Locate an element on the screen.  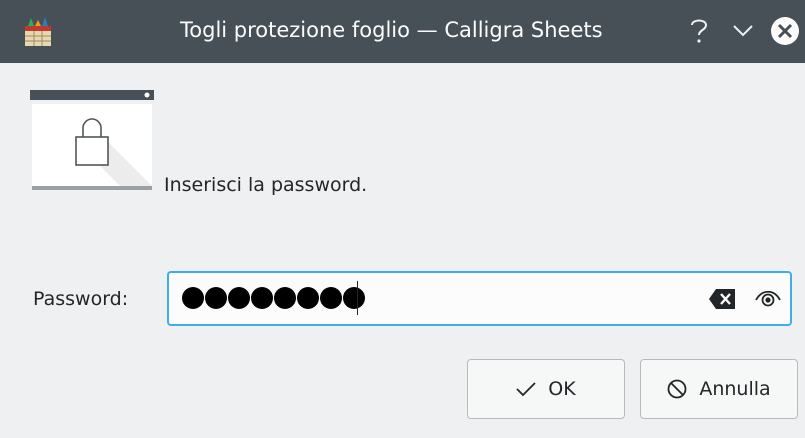
clear-text-icon is located at coordinates (722, 299).